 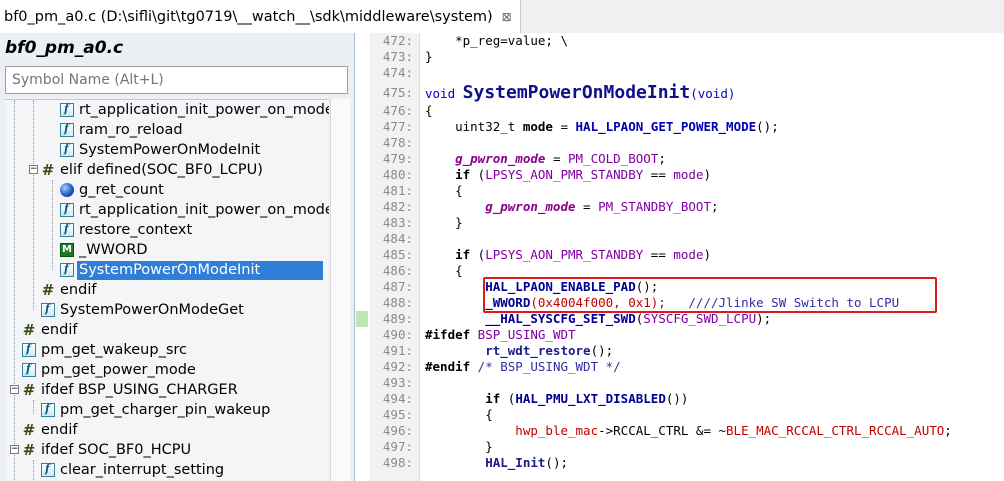 I want to click on tree-item-rt-application-init-power-on-mode-2: rt_application_init_power_on_mode, so click(x=194, y=210).